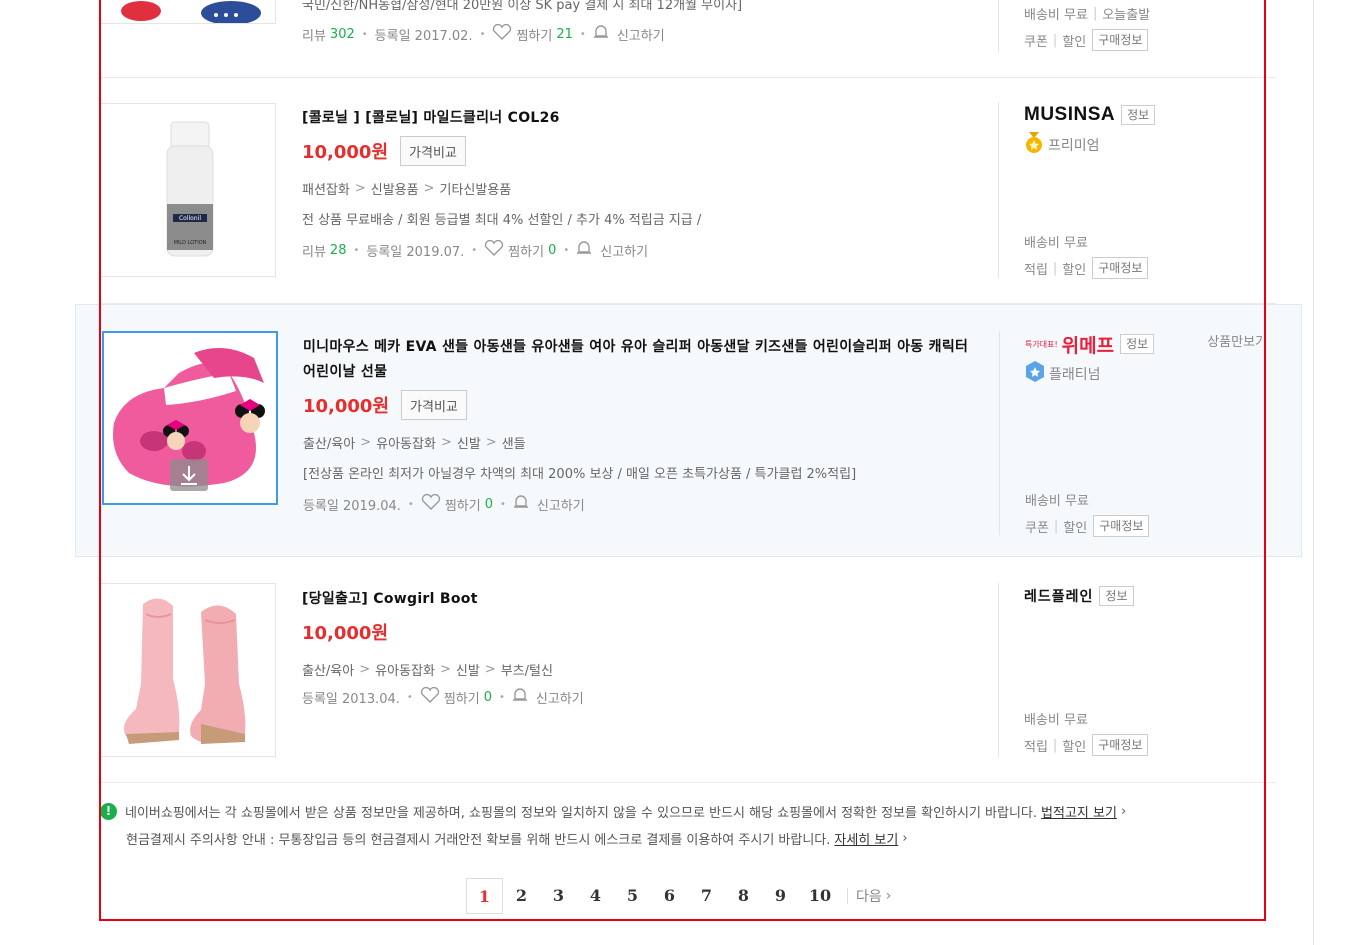 Image resolution: width=1365 pixels, height=945 pixels. What do you see at coordinates (595, 896) in the screenshot?
I see `page-4: 4` at bounding box center [595, 896].